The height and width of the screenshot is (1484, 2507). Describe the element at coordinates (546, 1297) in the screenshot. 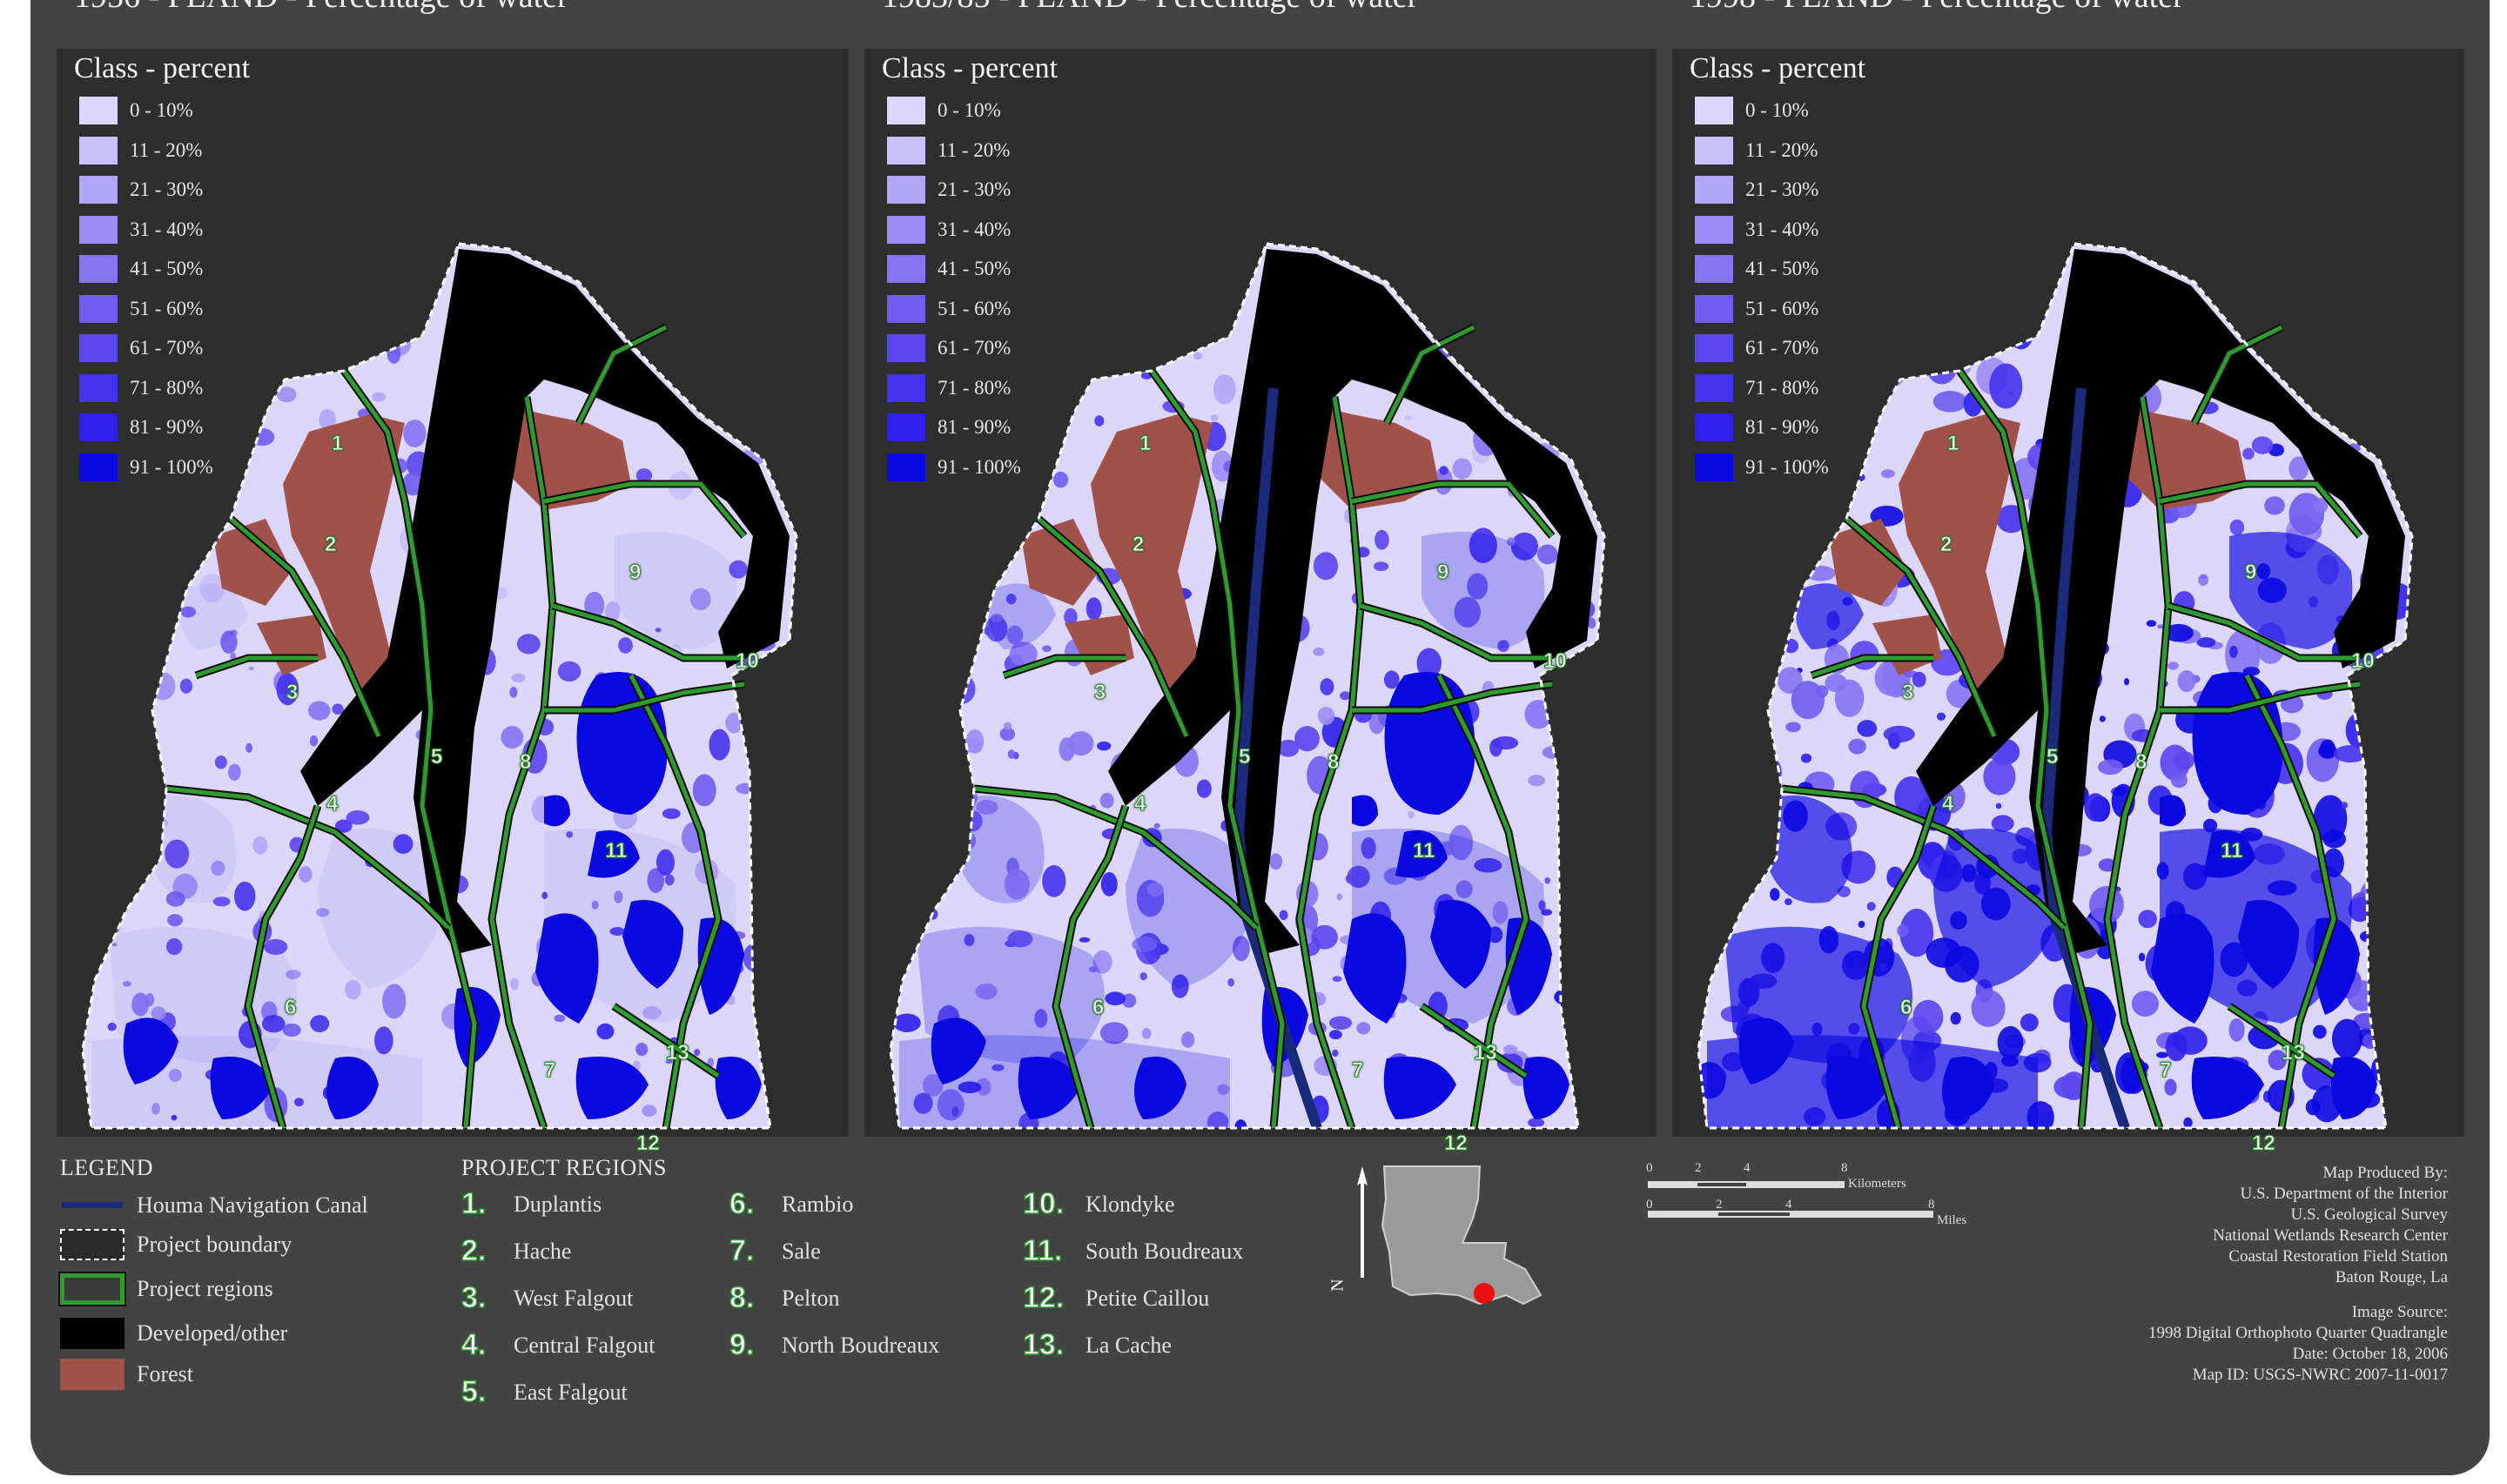

I see `project-region-item: 3. West Falgout` at that location.